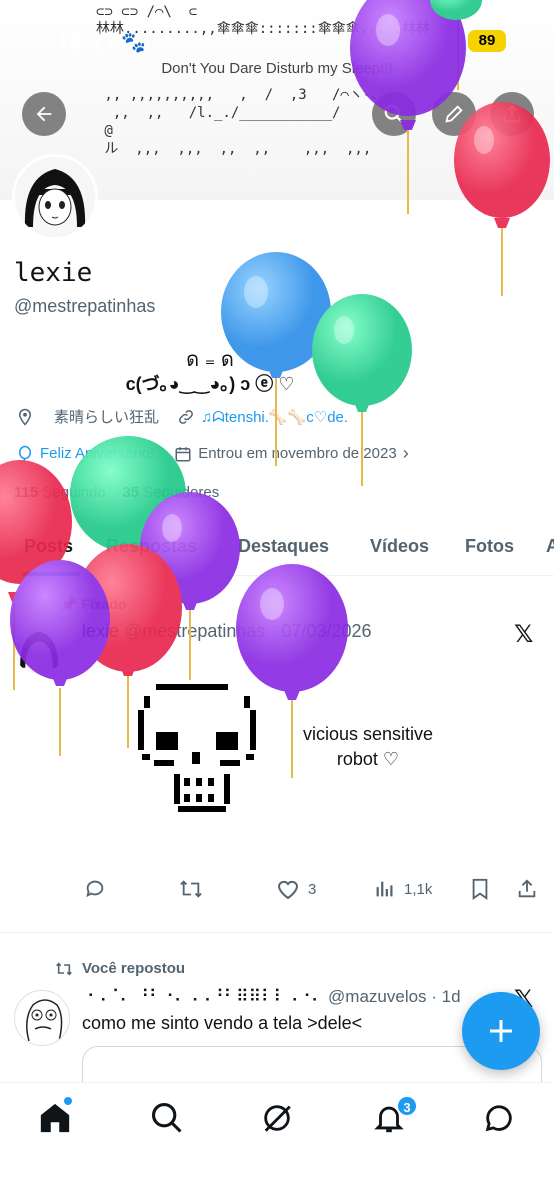  Describe the element at coordinates (277, 932) in the screenshot. I see `post-divider` at that location.